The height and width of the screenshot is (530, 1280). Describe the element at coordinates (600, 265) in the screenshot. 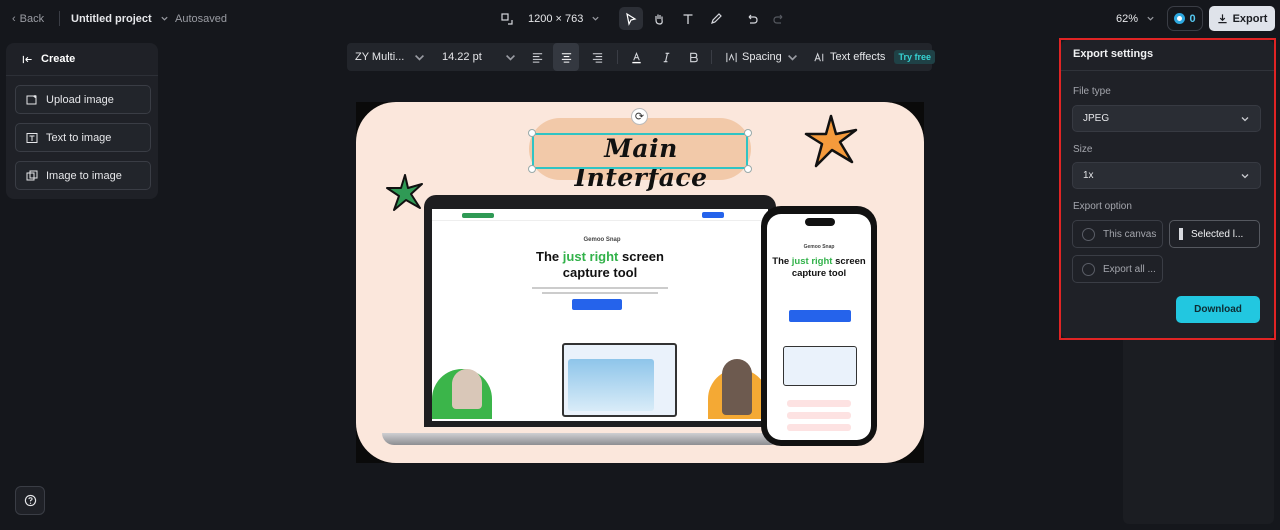

I see `hero-heading: The just right screen capture tool` at that location.